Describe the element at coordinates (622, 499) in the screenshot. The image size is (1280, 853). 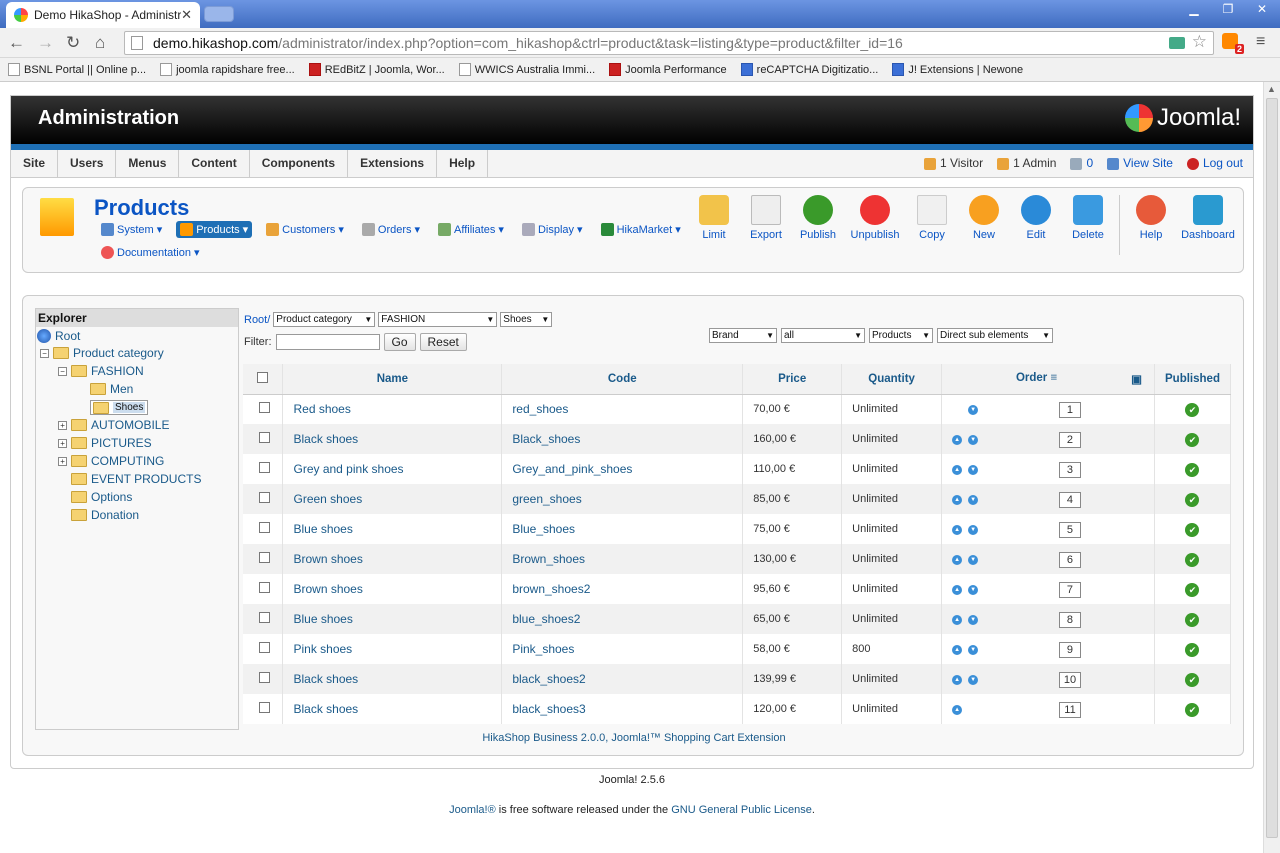
I see `product-code: green_shoes` at that location.